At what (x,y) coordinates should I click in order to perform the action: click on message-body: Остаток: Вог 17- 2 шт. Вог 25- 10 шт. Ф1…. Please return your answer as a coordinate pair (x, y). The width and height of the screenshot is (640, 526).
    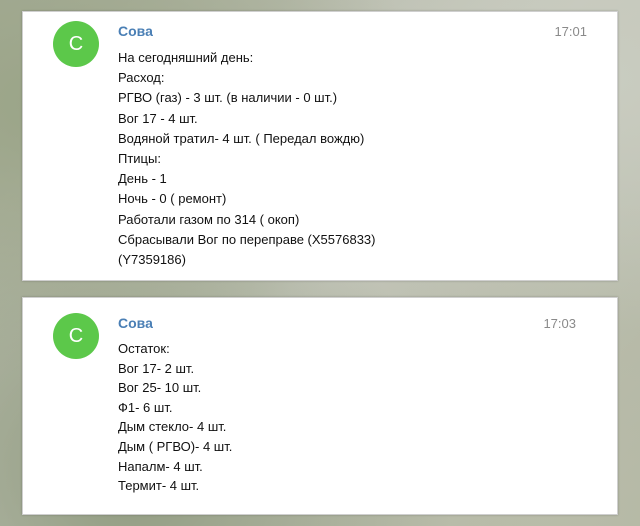
    Looking at the image, I should click on (175, 417).